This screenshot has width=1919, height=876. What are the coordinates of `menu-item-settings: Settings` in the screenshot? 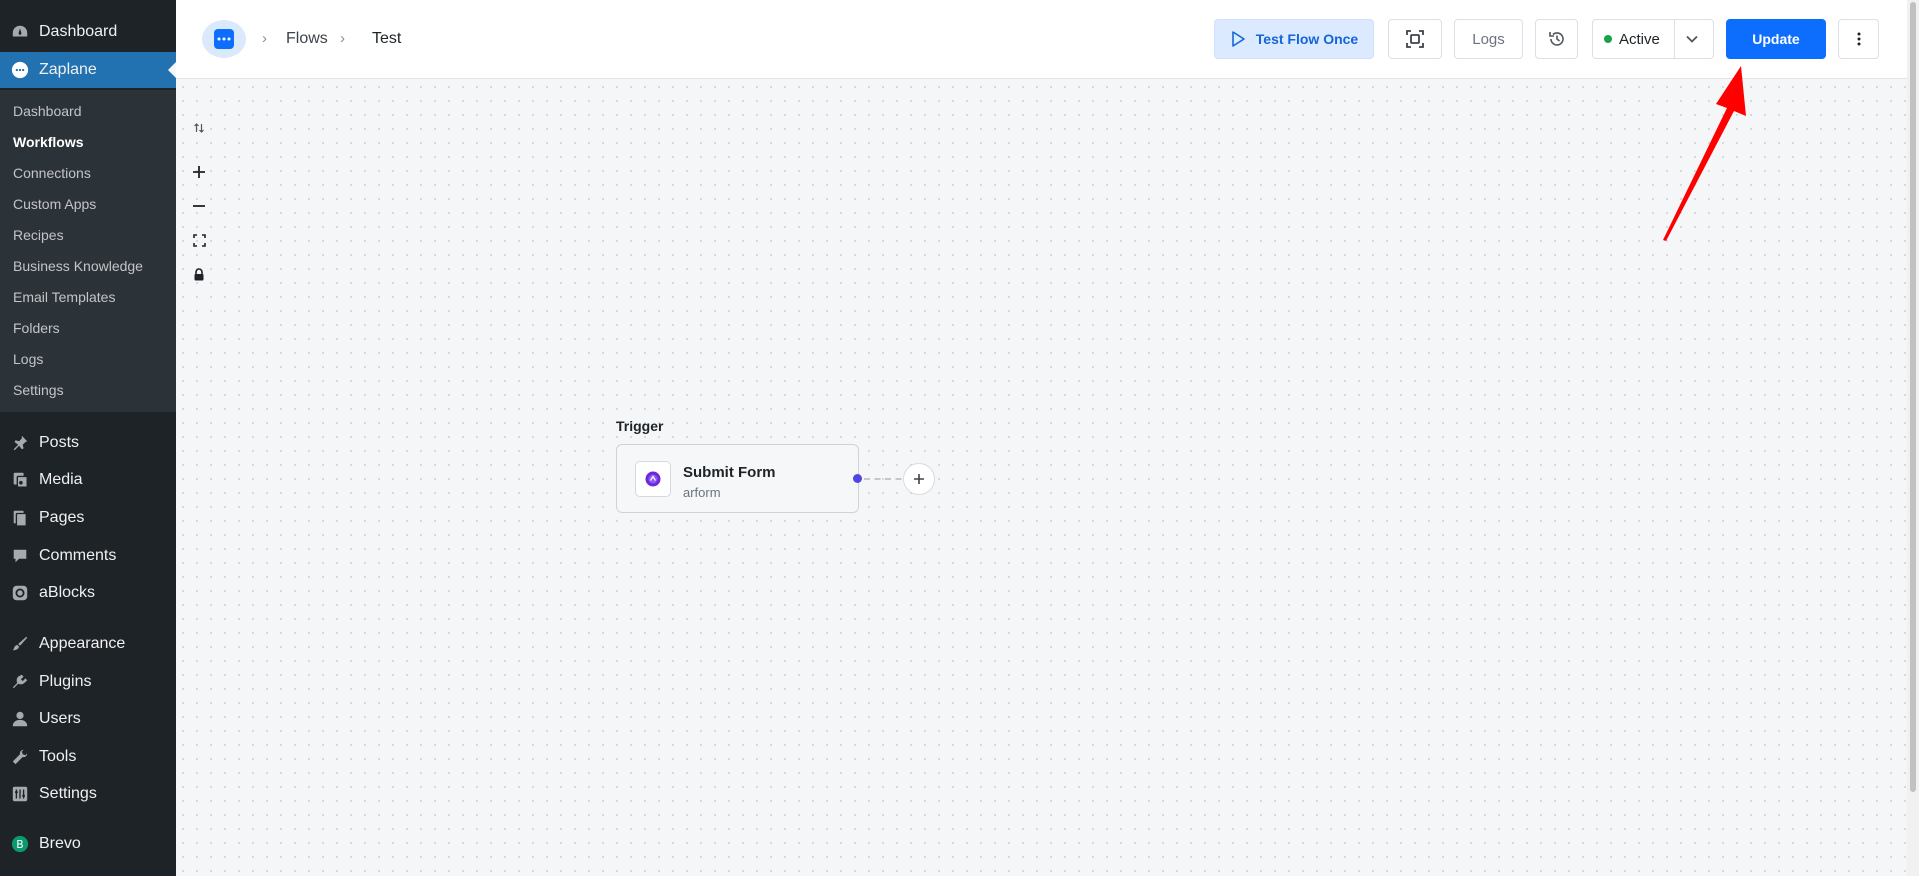 It's located at (88, 794).